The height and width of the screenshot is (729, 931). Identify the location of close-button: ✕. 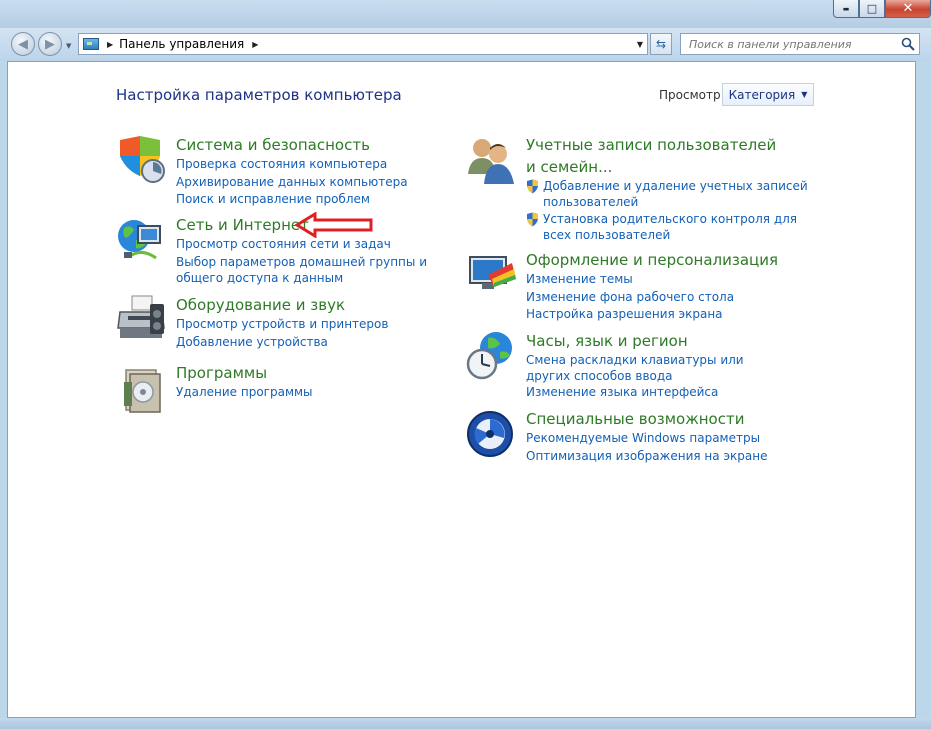
(908, 9).